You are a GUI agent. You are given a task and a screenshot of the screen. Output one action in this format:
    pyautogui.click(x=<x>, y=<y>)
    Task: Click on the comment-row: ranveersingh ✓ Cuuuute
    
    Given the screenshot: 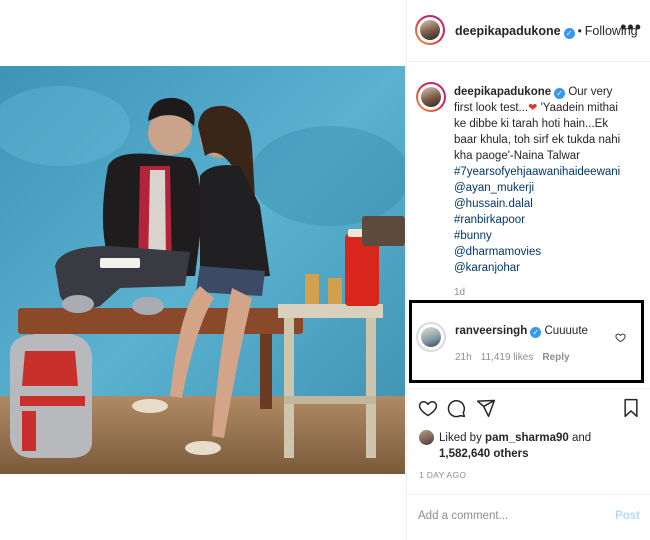 What is the action you would take?
    pyautogui.click(x=521, y=331)
    